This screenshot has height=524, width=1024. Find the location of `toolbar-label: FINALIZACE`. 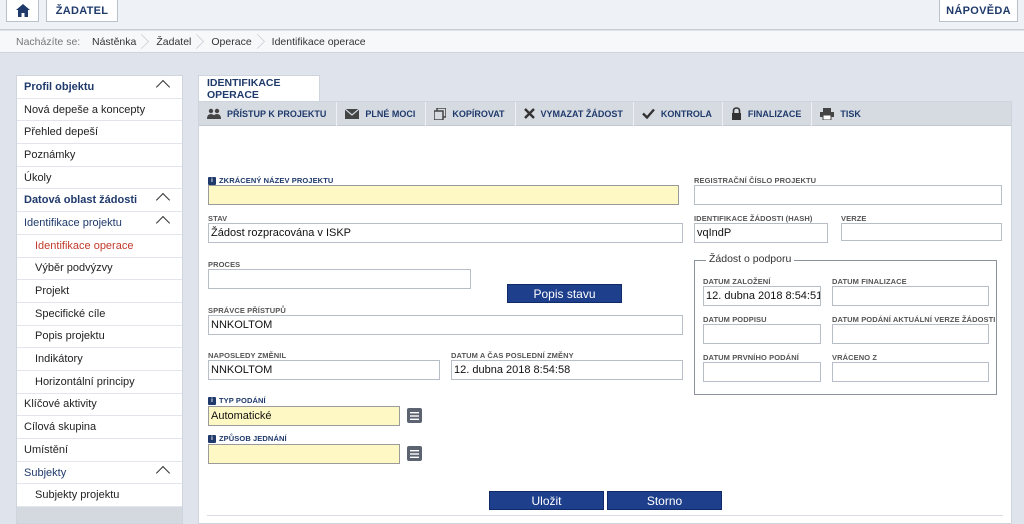

toolbar-label: FINALIZACE is located at coordinates (774, 113).